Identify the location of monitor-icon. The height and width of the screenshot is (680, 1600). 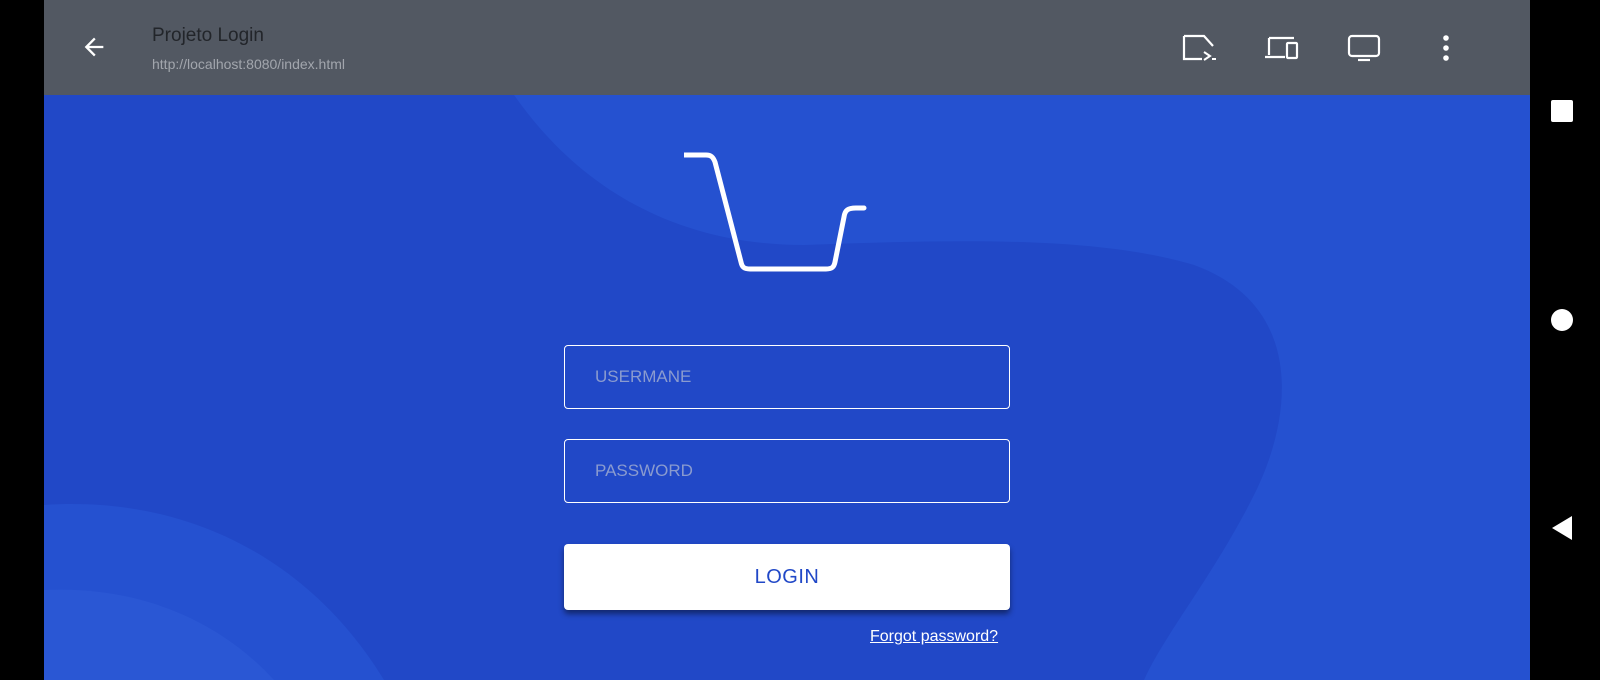
(1364, 48).